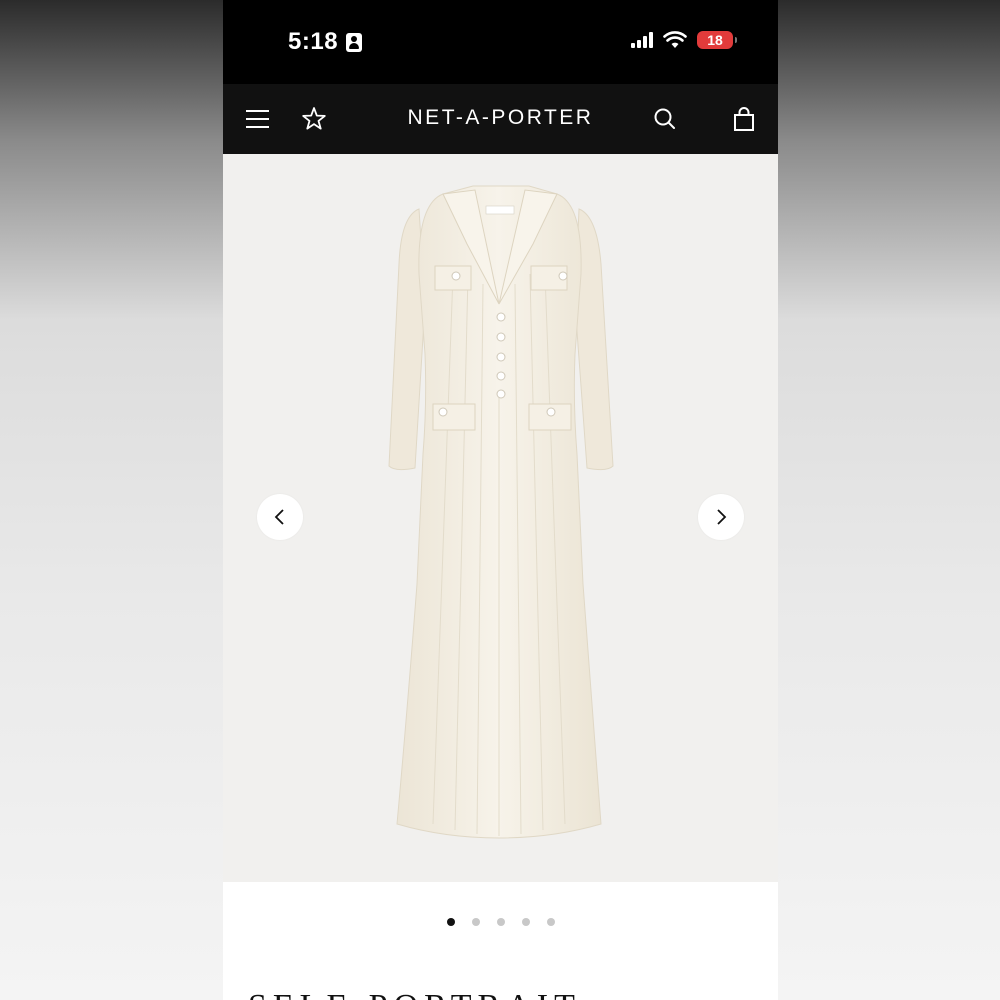 The image size is (1000, 1000). I want to click on status-indicators: 18, so click(684, 40).